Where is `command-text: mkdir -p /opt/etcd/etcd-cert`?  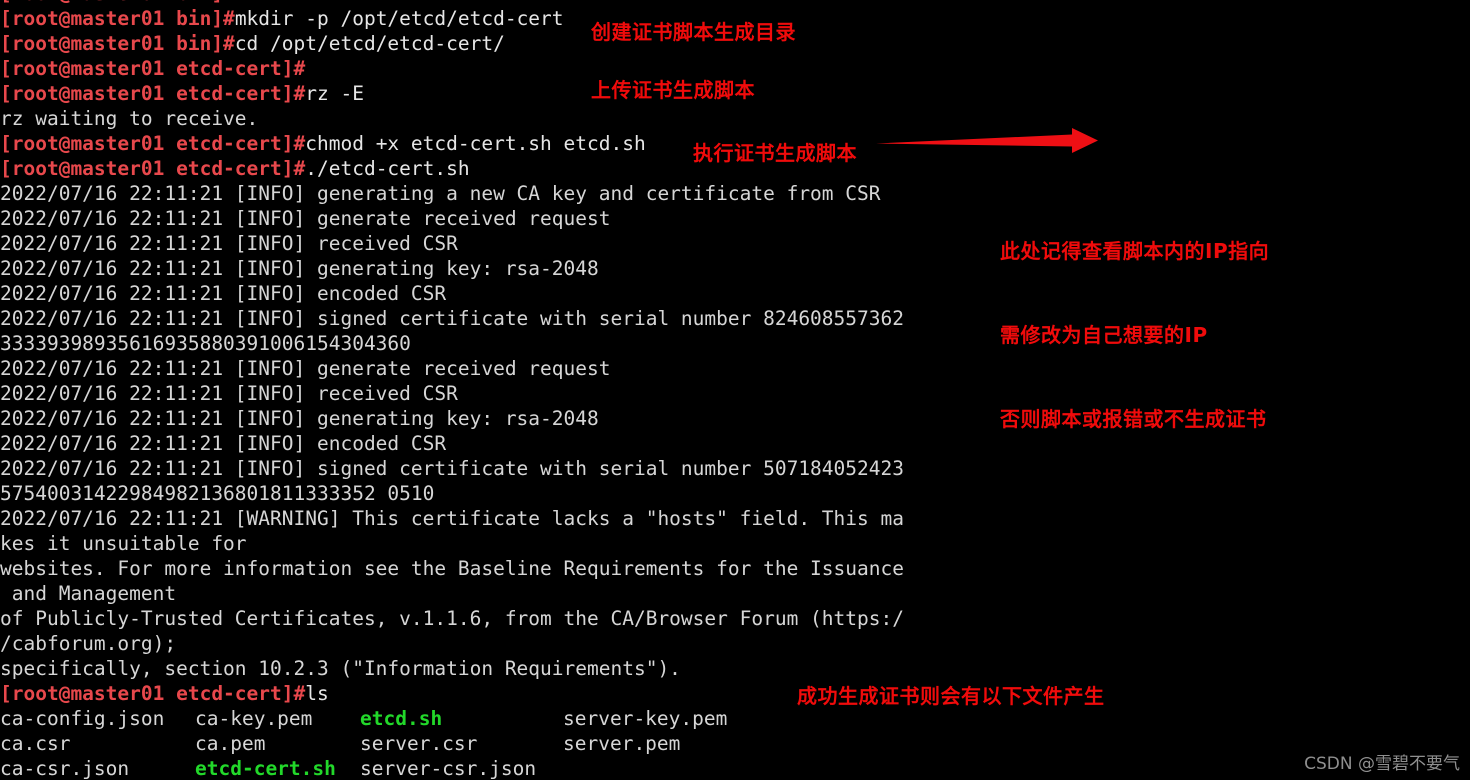
command-text: mkdir -p /opt/etcd/etcd-cert is located at coordinates (399, 18).